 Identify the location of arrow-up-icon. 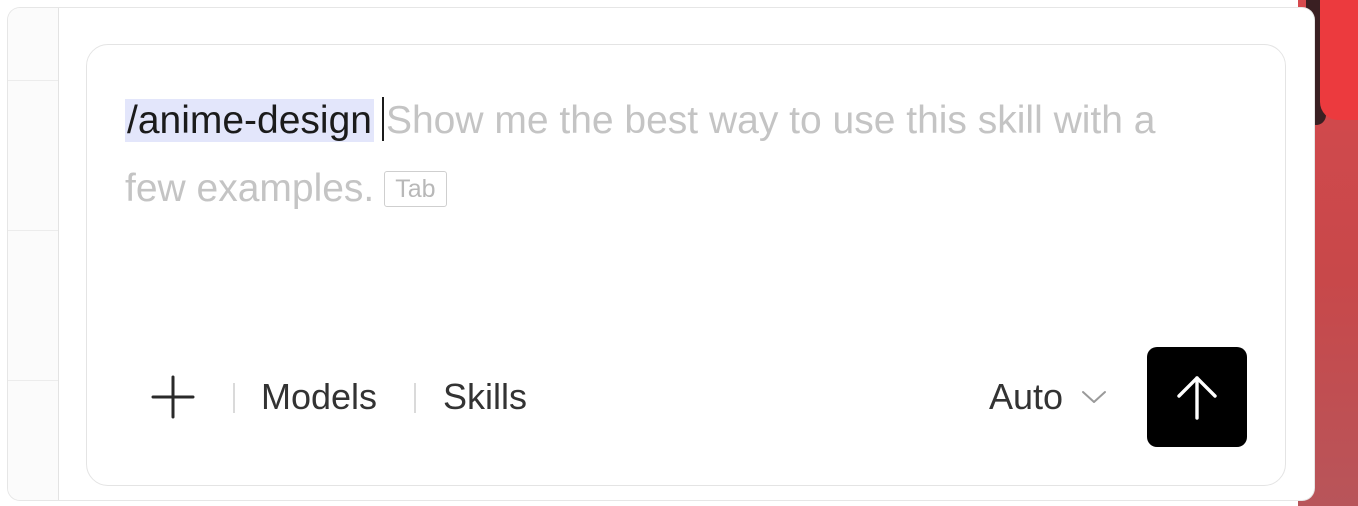
(1197, 398).